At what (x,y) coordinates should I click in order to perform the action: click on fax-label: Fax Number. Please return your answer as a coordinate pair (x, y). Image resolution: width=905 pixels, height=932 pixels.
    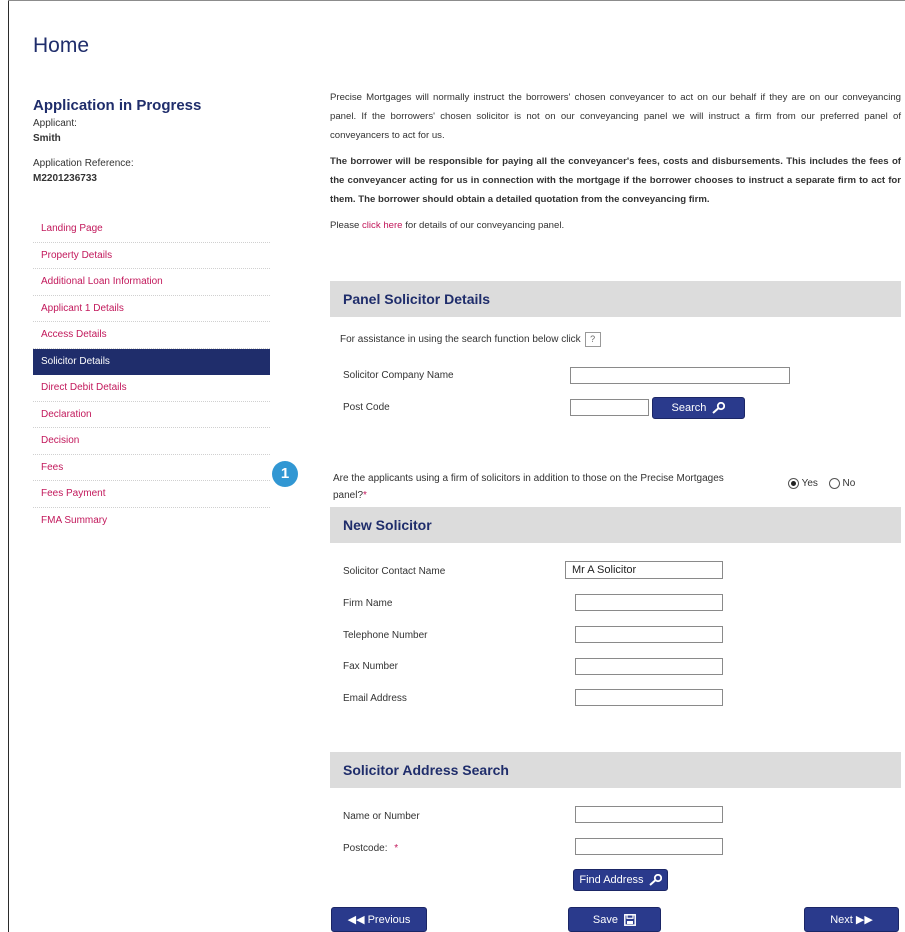
    Looking at the image, I should click on (371, 666).